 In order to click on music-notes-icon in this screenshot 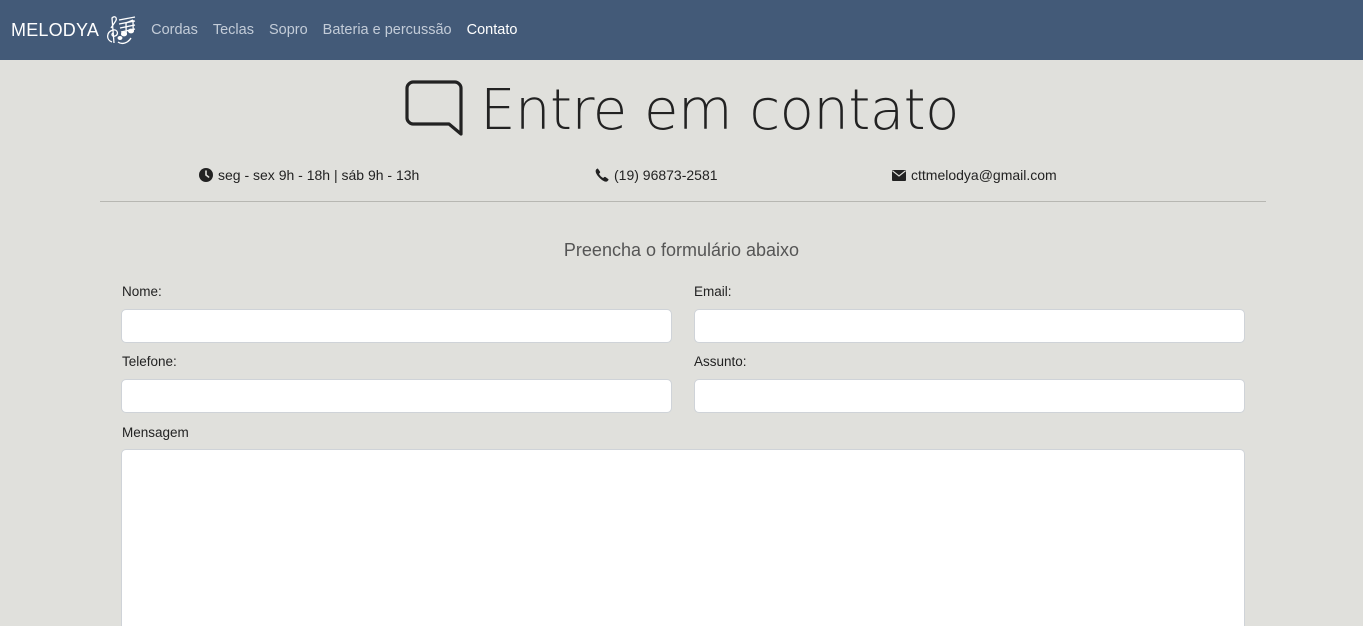, I will do `click(120, 30)`.